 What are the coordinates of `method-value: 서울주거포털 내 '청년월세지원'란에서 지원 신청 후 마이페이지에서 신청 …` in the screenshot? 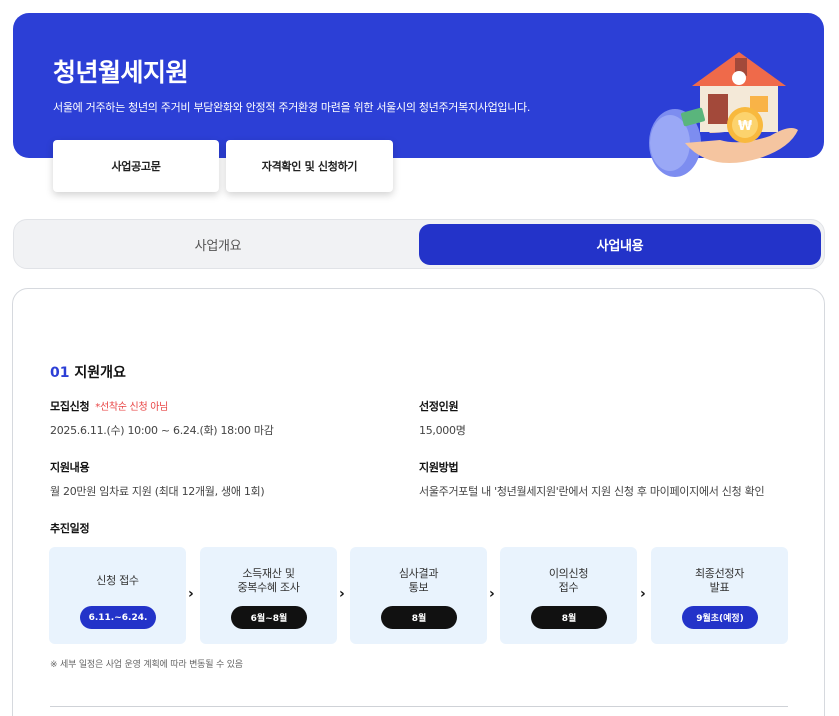 It's located at (592, 491).